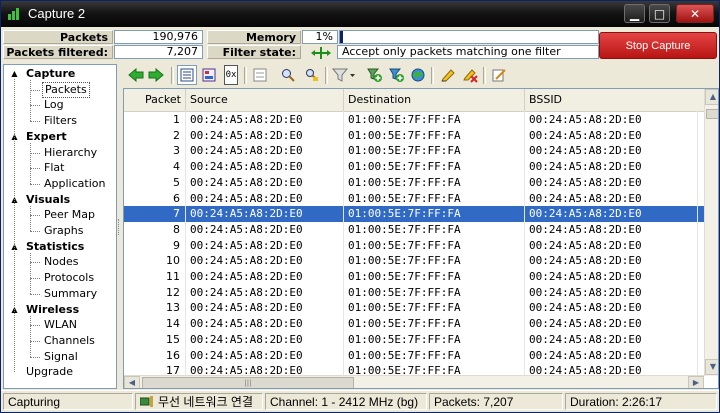 This screenshot has height=413, width=720. Describe the element at coordinates (448, 75) in the screenshot. I see `highlight-icon` at that location.